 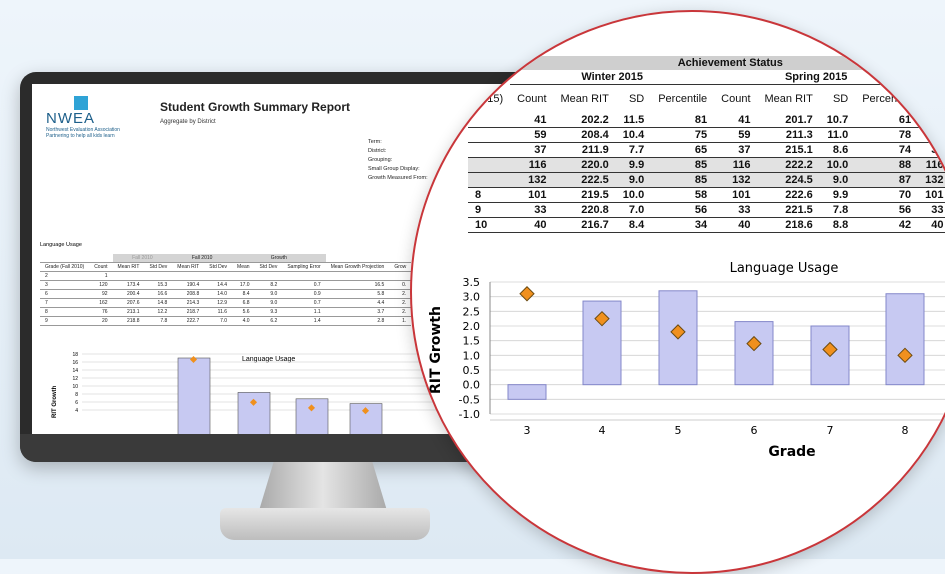 What do you see at coordinates (226, 276) in the screenshot?
I see `small-table-row: 21` at bounding box center [226, 276].